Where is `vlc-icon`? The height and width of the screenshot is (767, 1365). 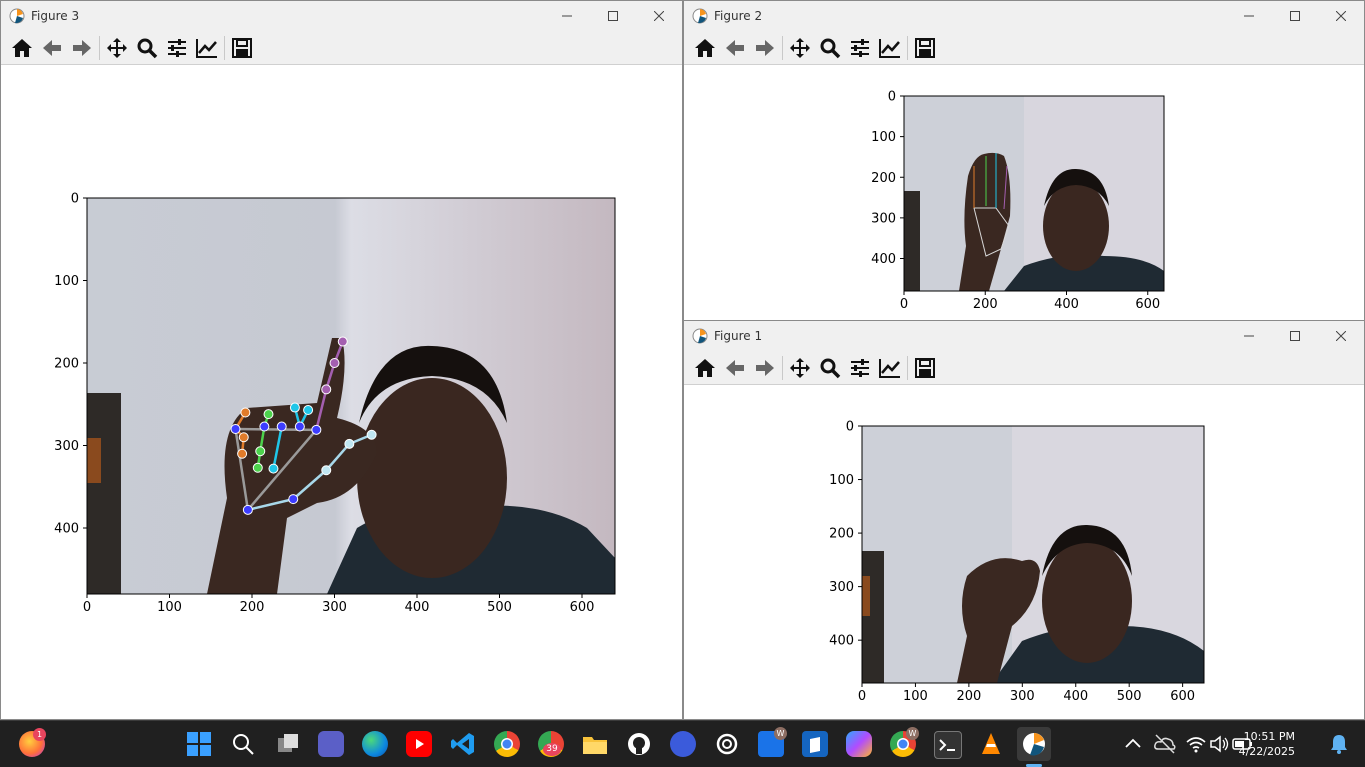 vlc-icon is located at coordinates (991, 744).